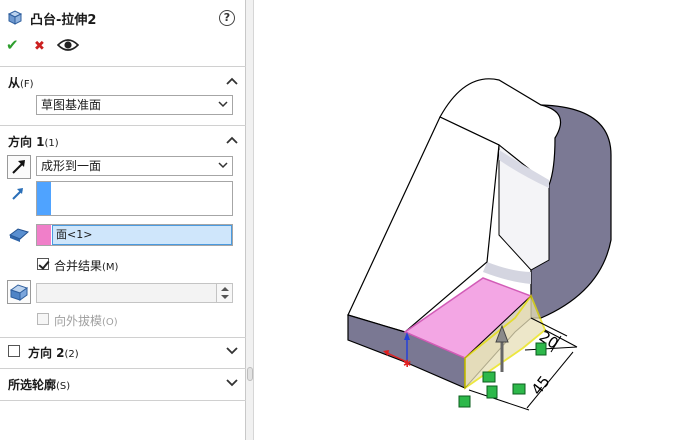 Image resolution: width=687 pixels, height=440 pixels. Describe the element at coordinates (232, 81) in the screenshot. I see `collapse-from-icon` at that location.